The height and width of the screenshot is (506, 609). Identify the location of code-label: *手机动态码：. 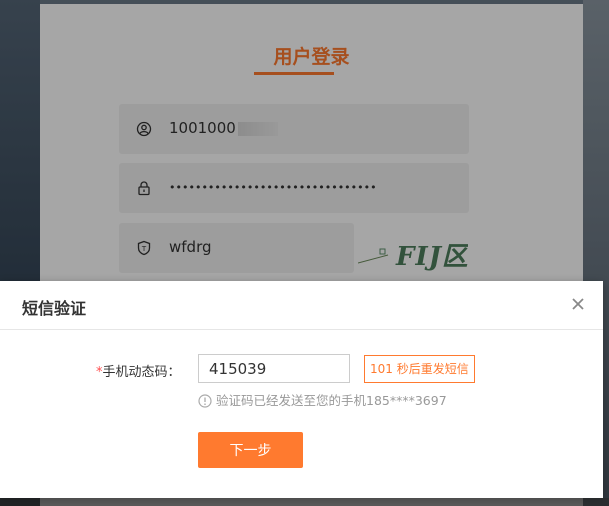
(138, 370).